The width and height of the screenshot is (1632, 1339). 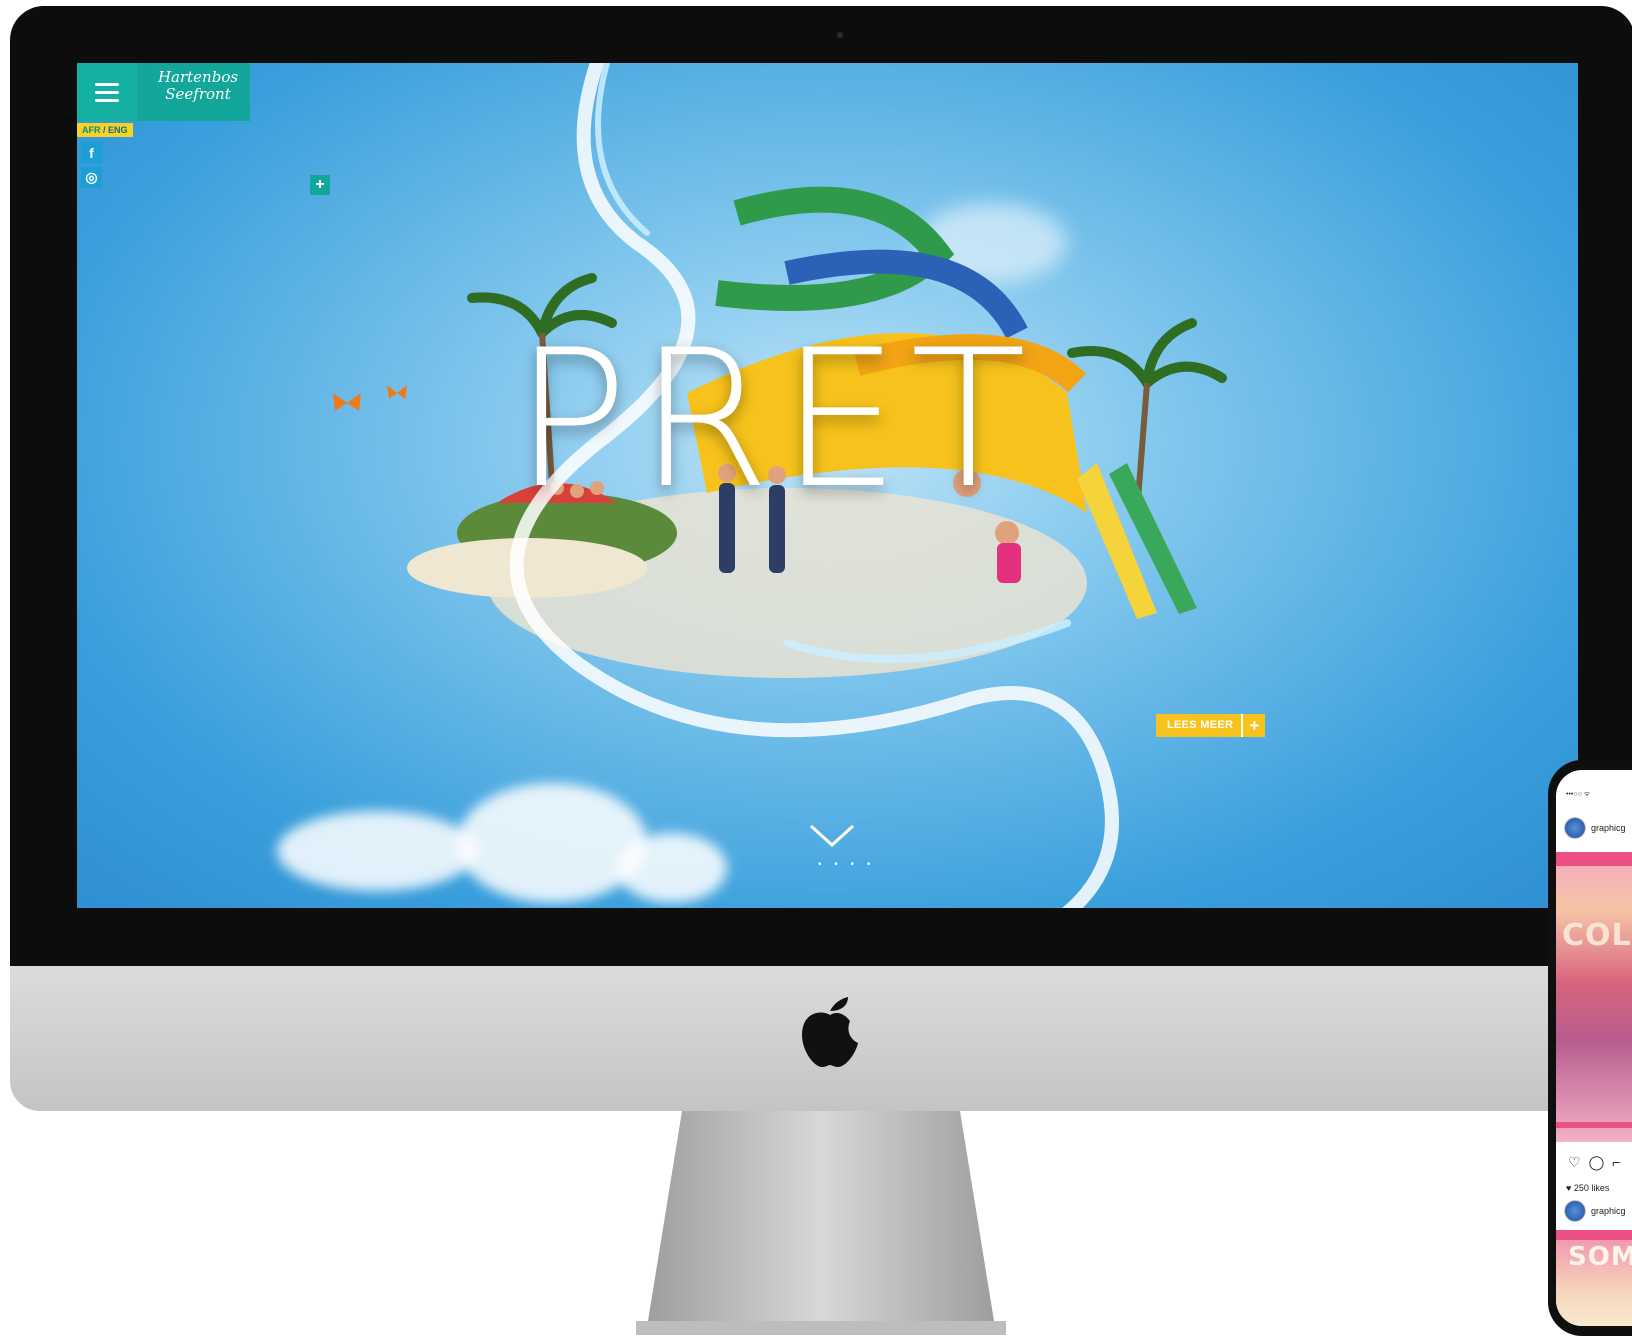 I want to click on language-afr: AFR, so click(x=91, y=130).